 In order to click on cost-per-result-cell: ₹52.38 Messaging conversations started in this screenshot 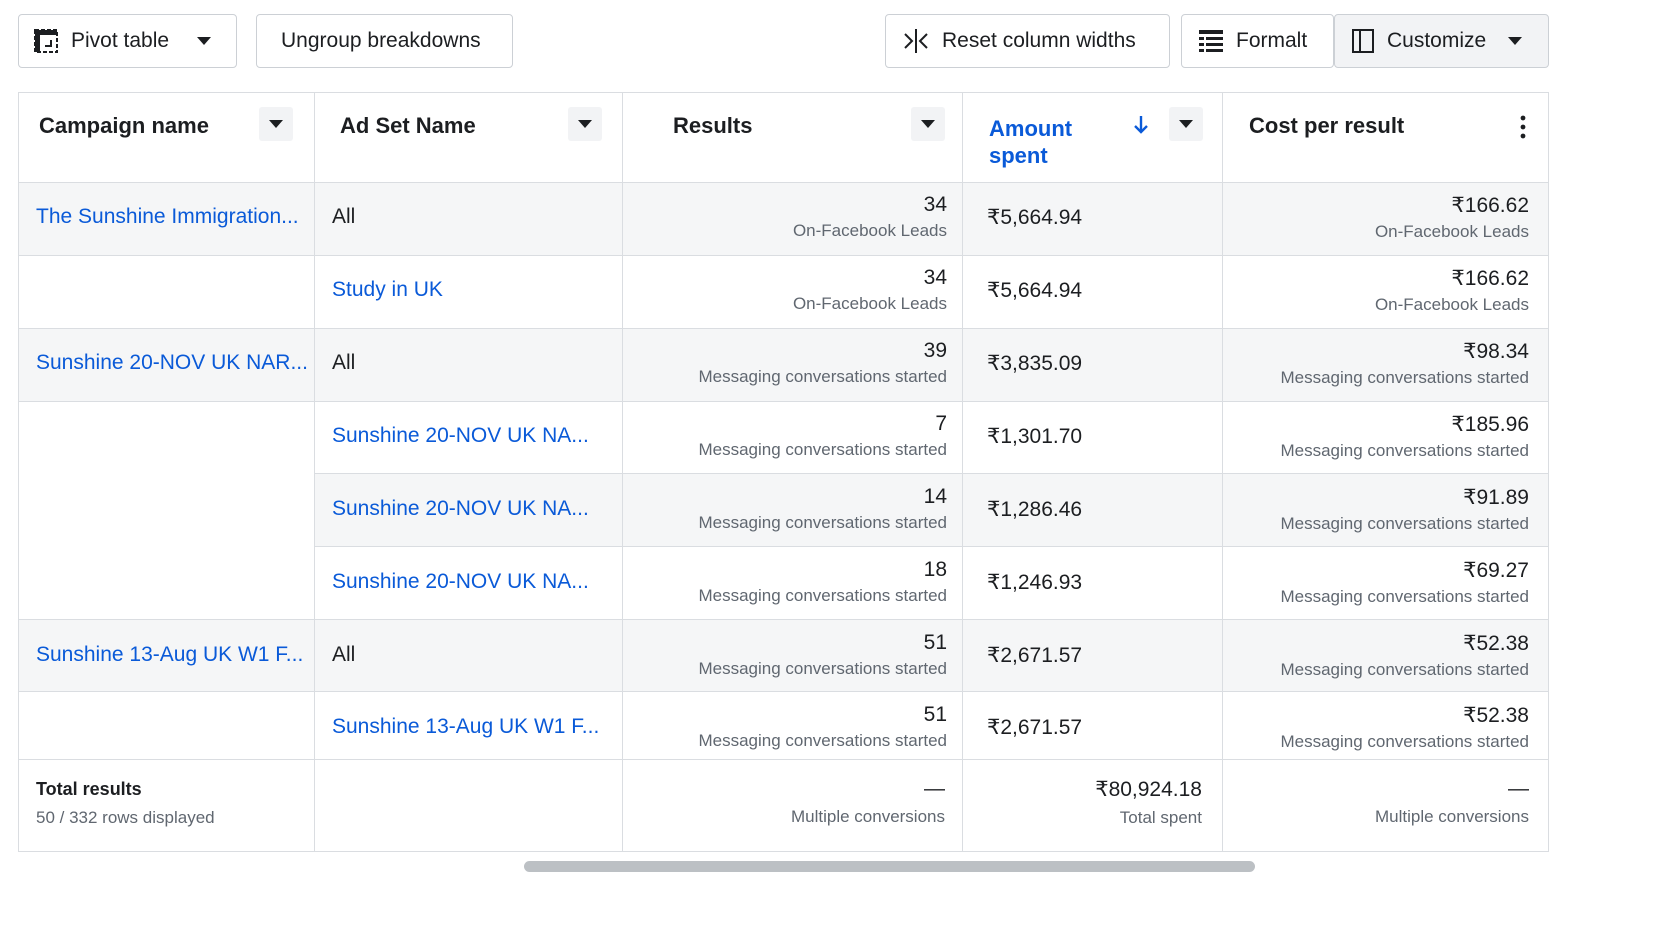, I will do `click(1379, 655)`.